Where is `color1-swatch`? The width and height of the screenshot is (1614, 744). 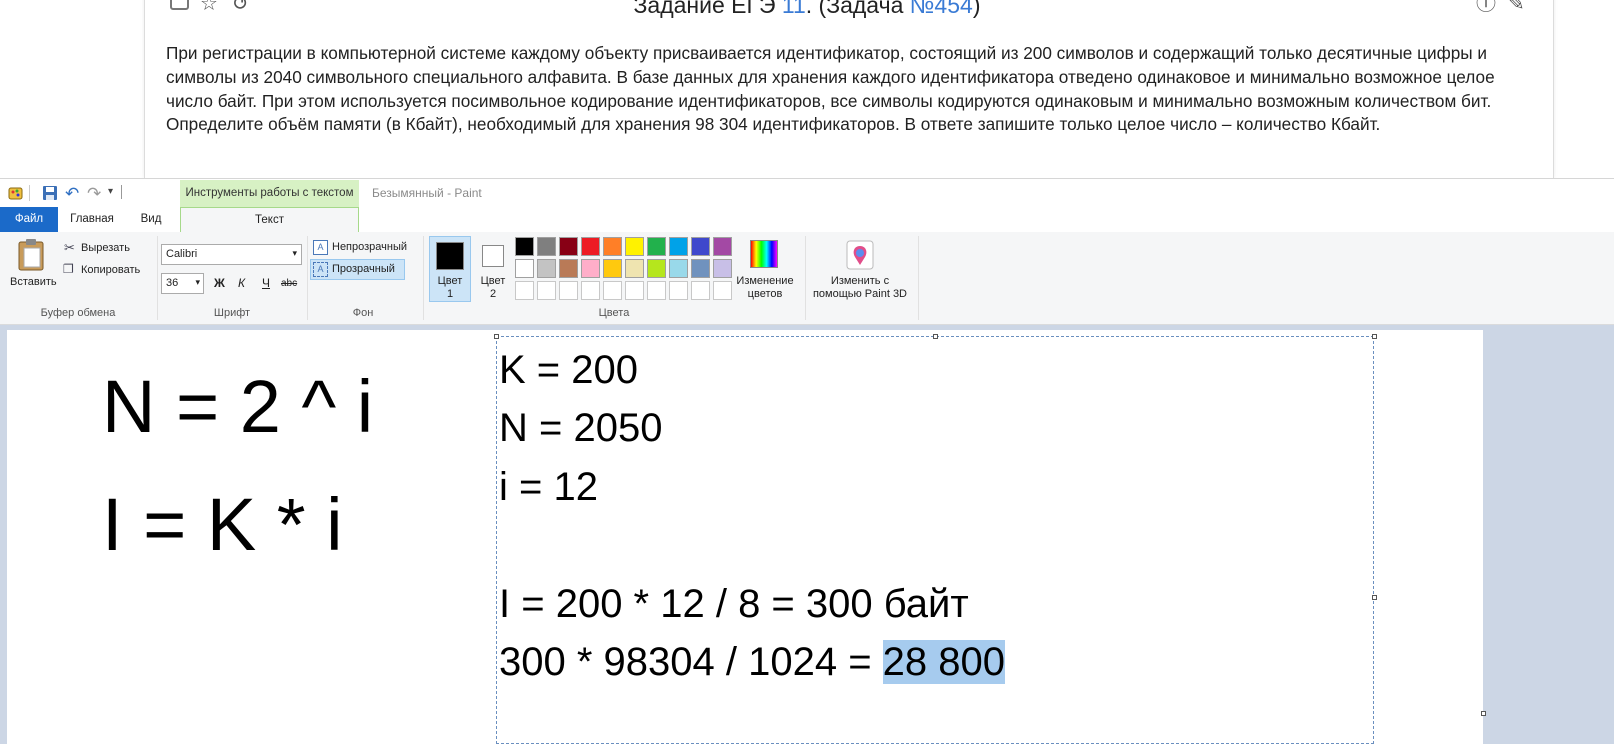
color1-swatch is located at coordinates (450, 256).